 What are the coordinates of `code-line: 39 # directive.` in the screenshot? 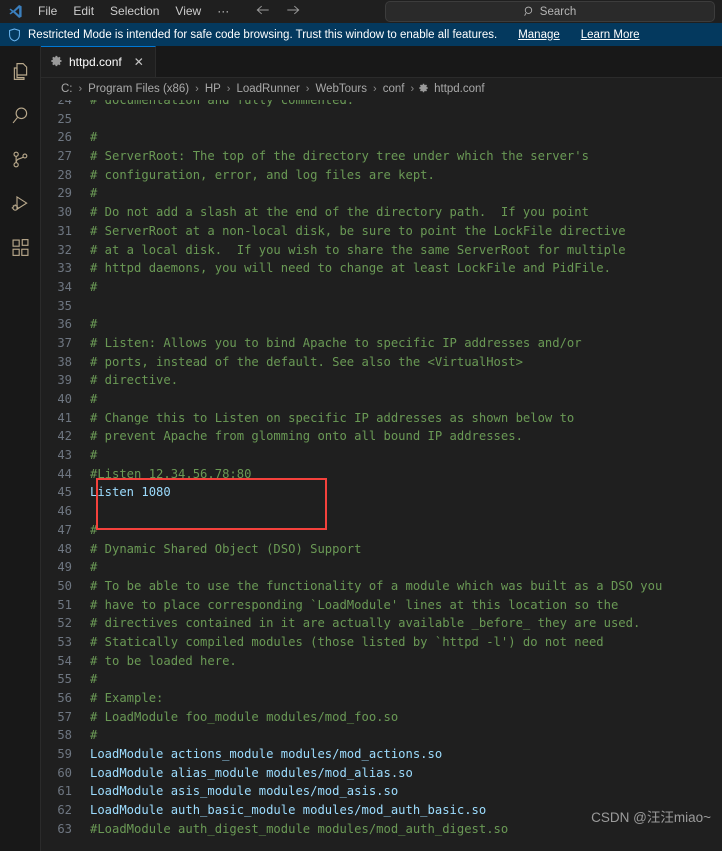 It's located at (381, 380).